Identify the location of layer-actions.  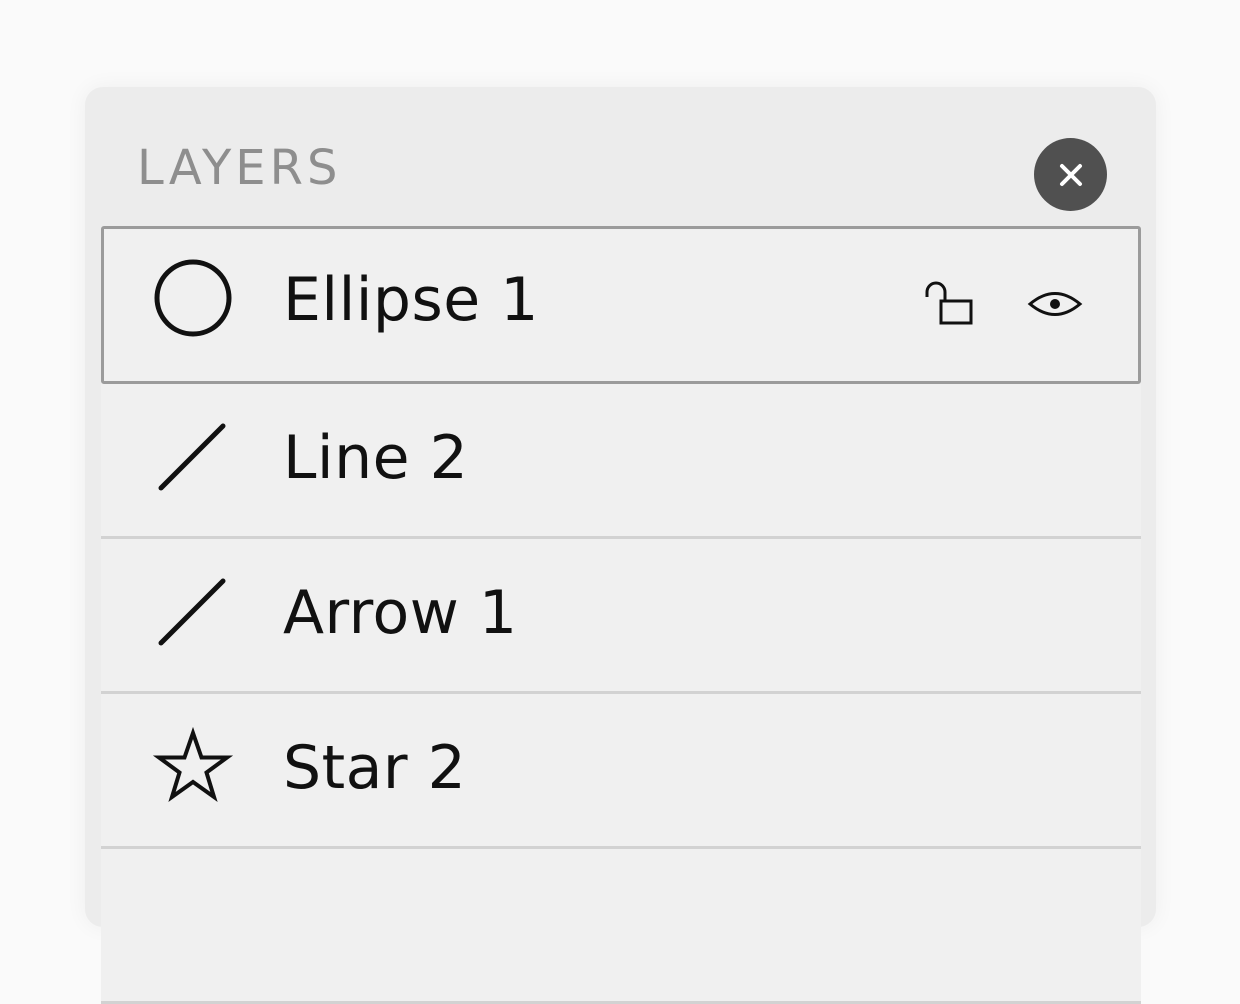
(1002, 304).